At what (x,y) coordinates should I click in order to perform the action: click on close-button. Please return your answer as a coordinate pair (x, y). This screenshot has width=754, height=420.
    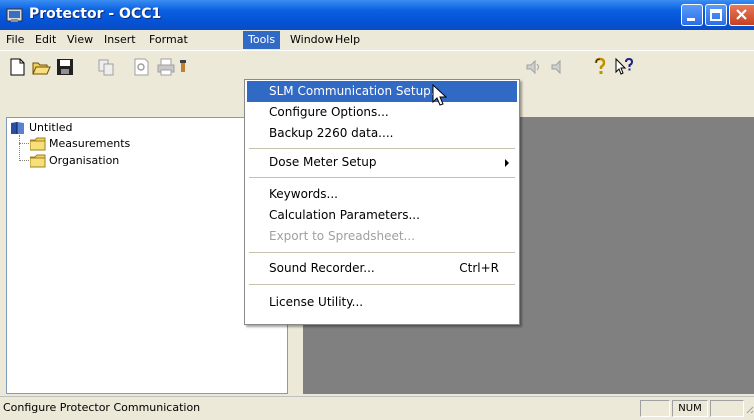
    Looking at the image, I should click on (741, 15).